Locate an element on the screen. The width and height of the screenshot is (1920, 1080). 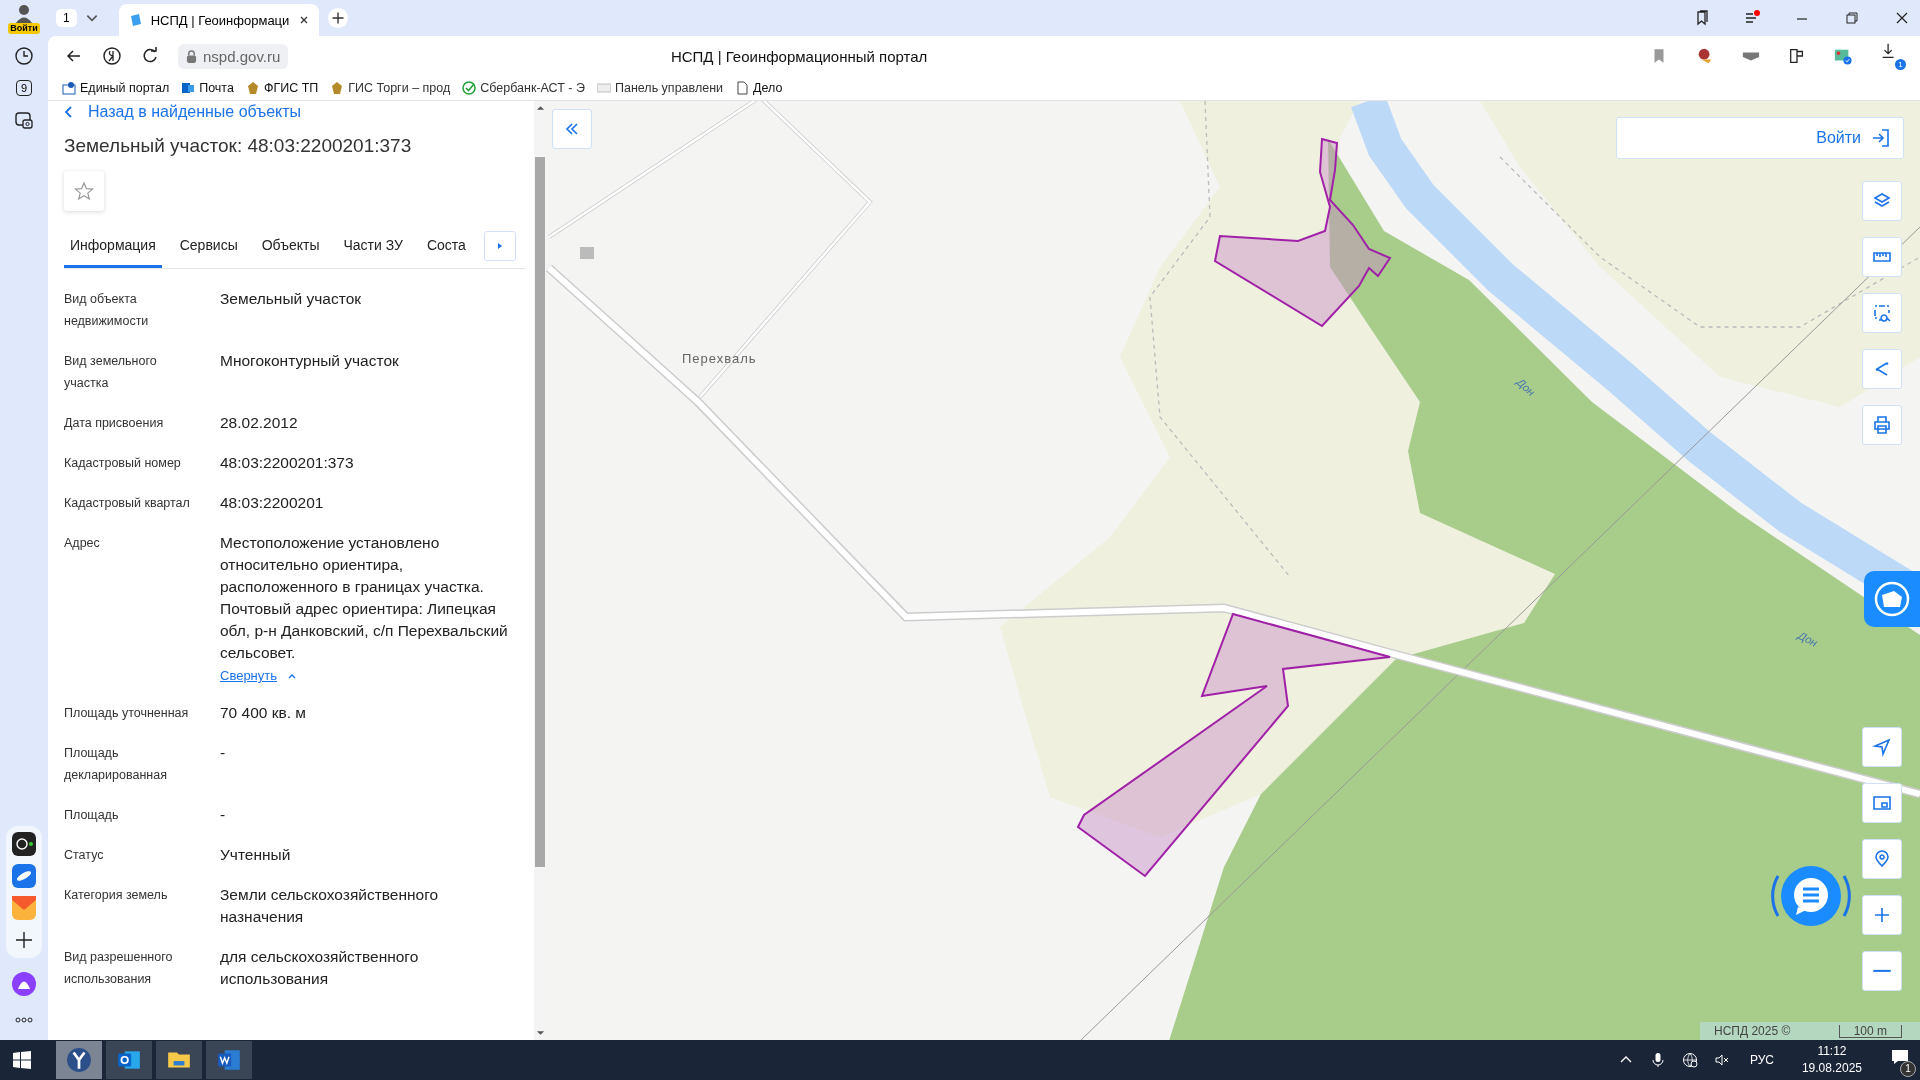
start-icon is located at coordinates (22, 1060).